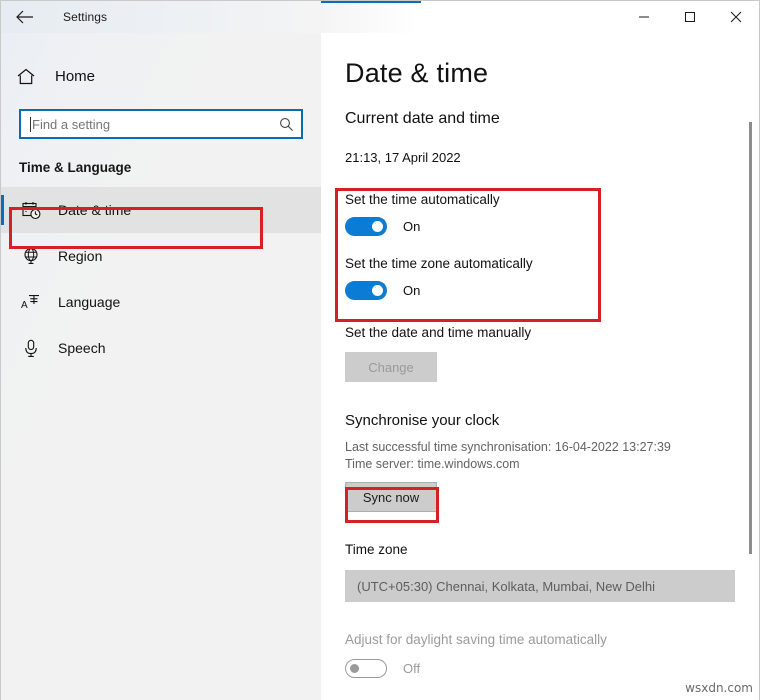  What do you see at coordinates (438, 332) in the screenshot?
I see `set-manually-label: Set the date and time manually` at bounding box center [438, 332].